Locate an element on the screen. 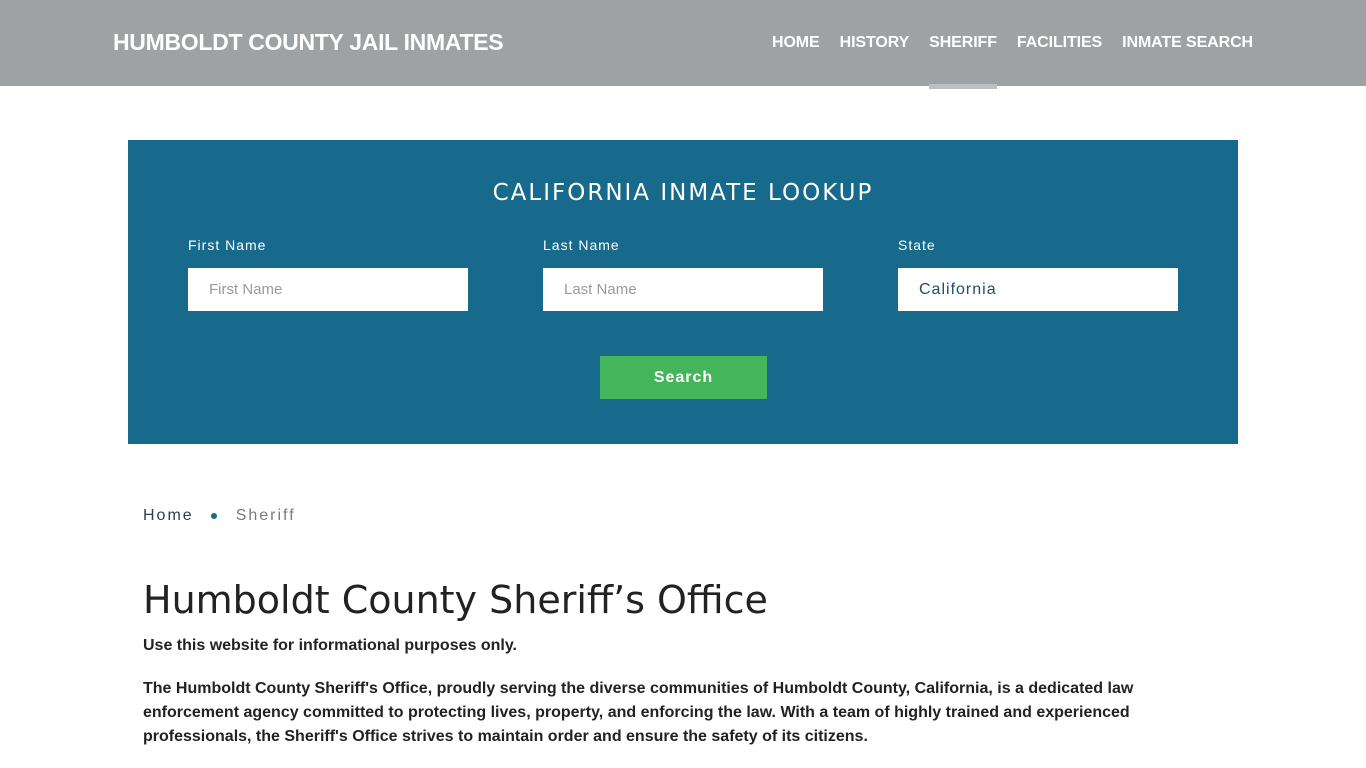  first-name-label: First Name is located at coordinates (227, 245).